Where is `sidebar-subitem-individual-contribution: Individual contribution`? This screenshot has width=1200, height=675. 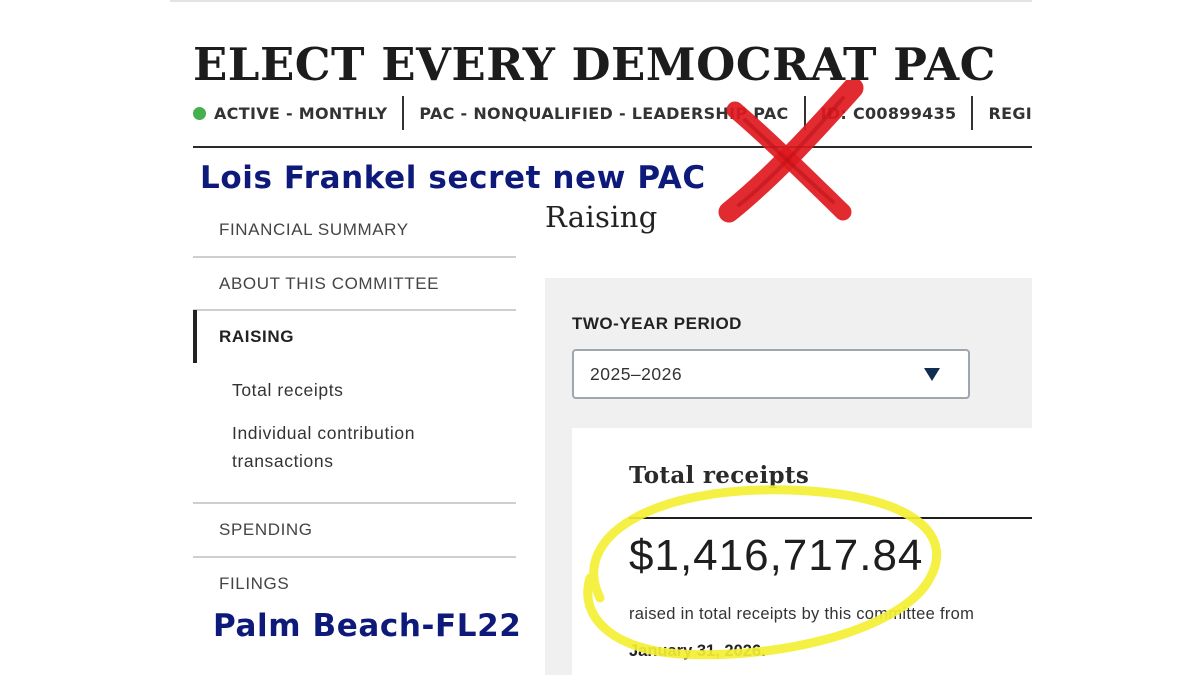
sidebar-subitem-individual-contribution: Individual contribution is located at coordinates (323, 433).